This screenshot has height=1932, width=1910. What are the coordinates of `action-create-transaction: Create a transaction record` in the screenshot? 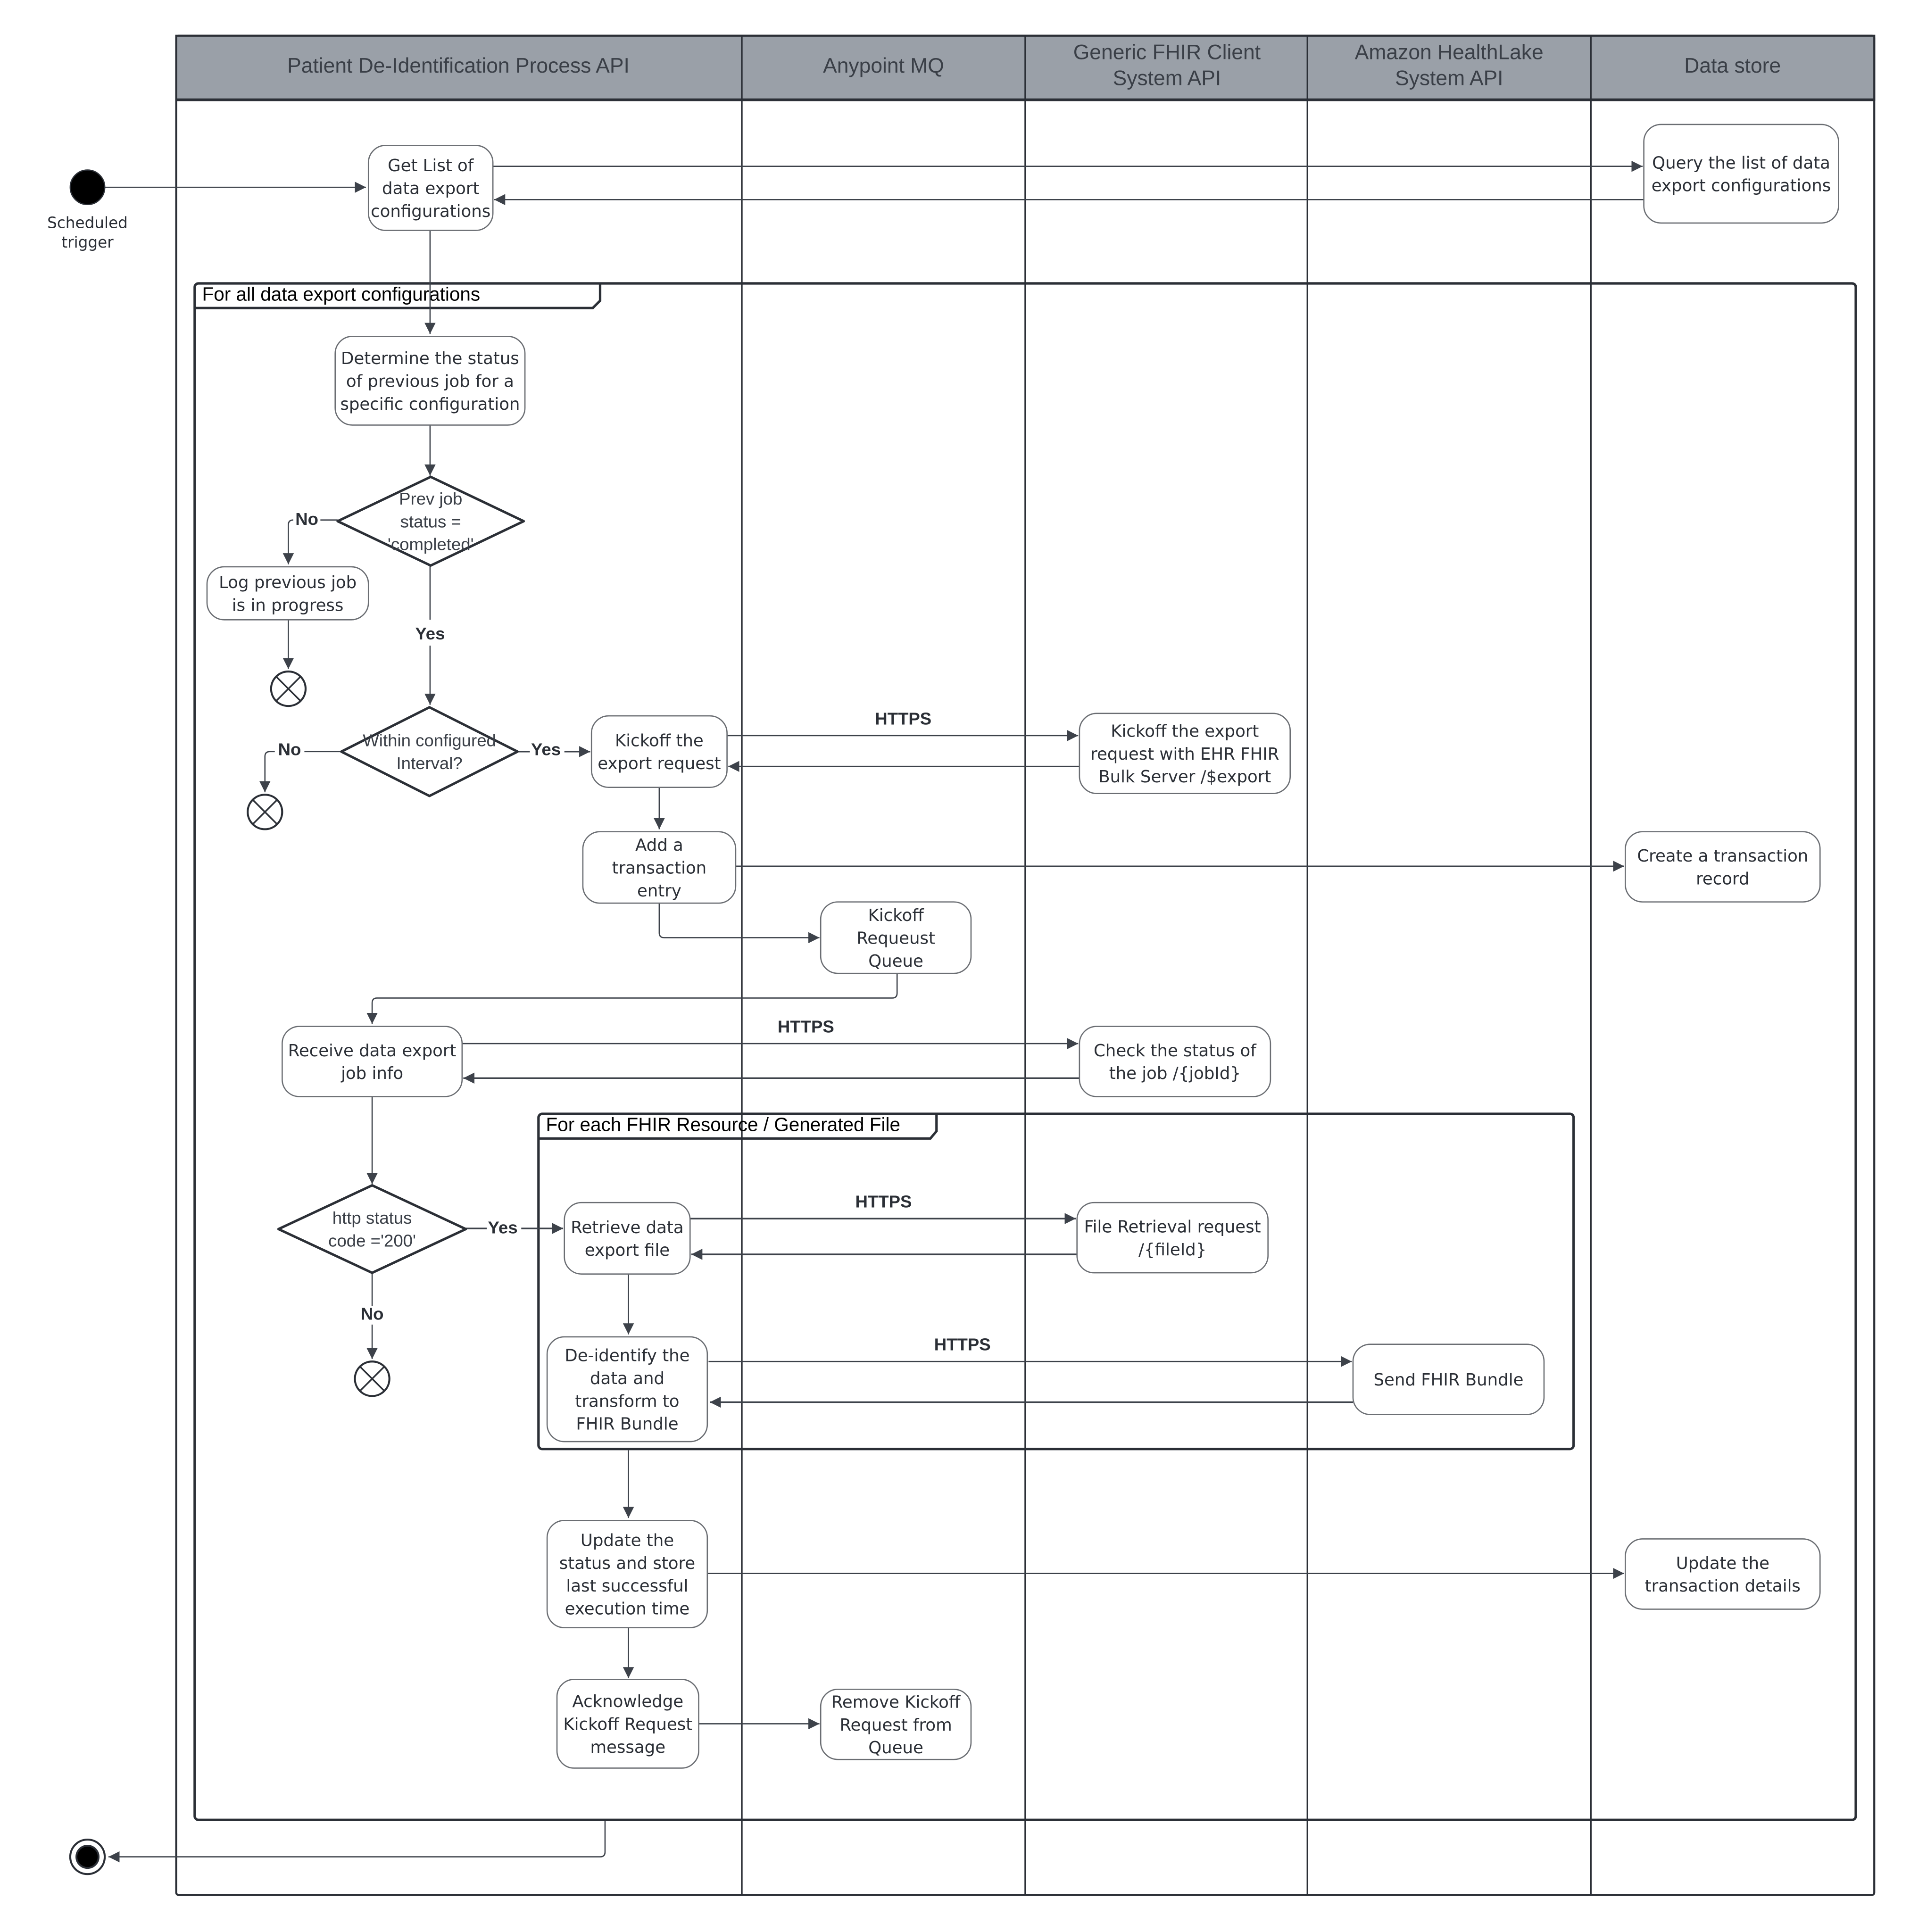 It's located at (1723, 867).